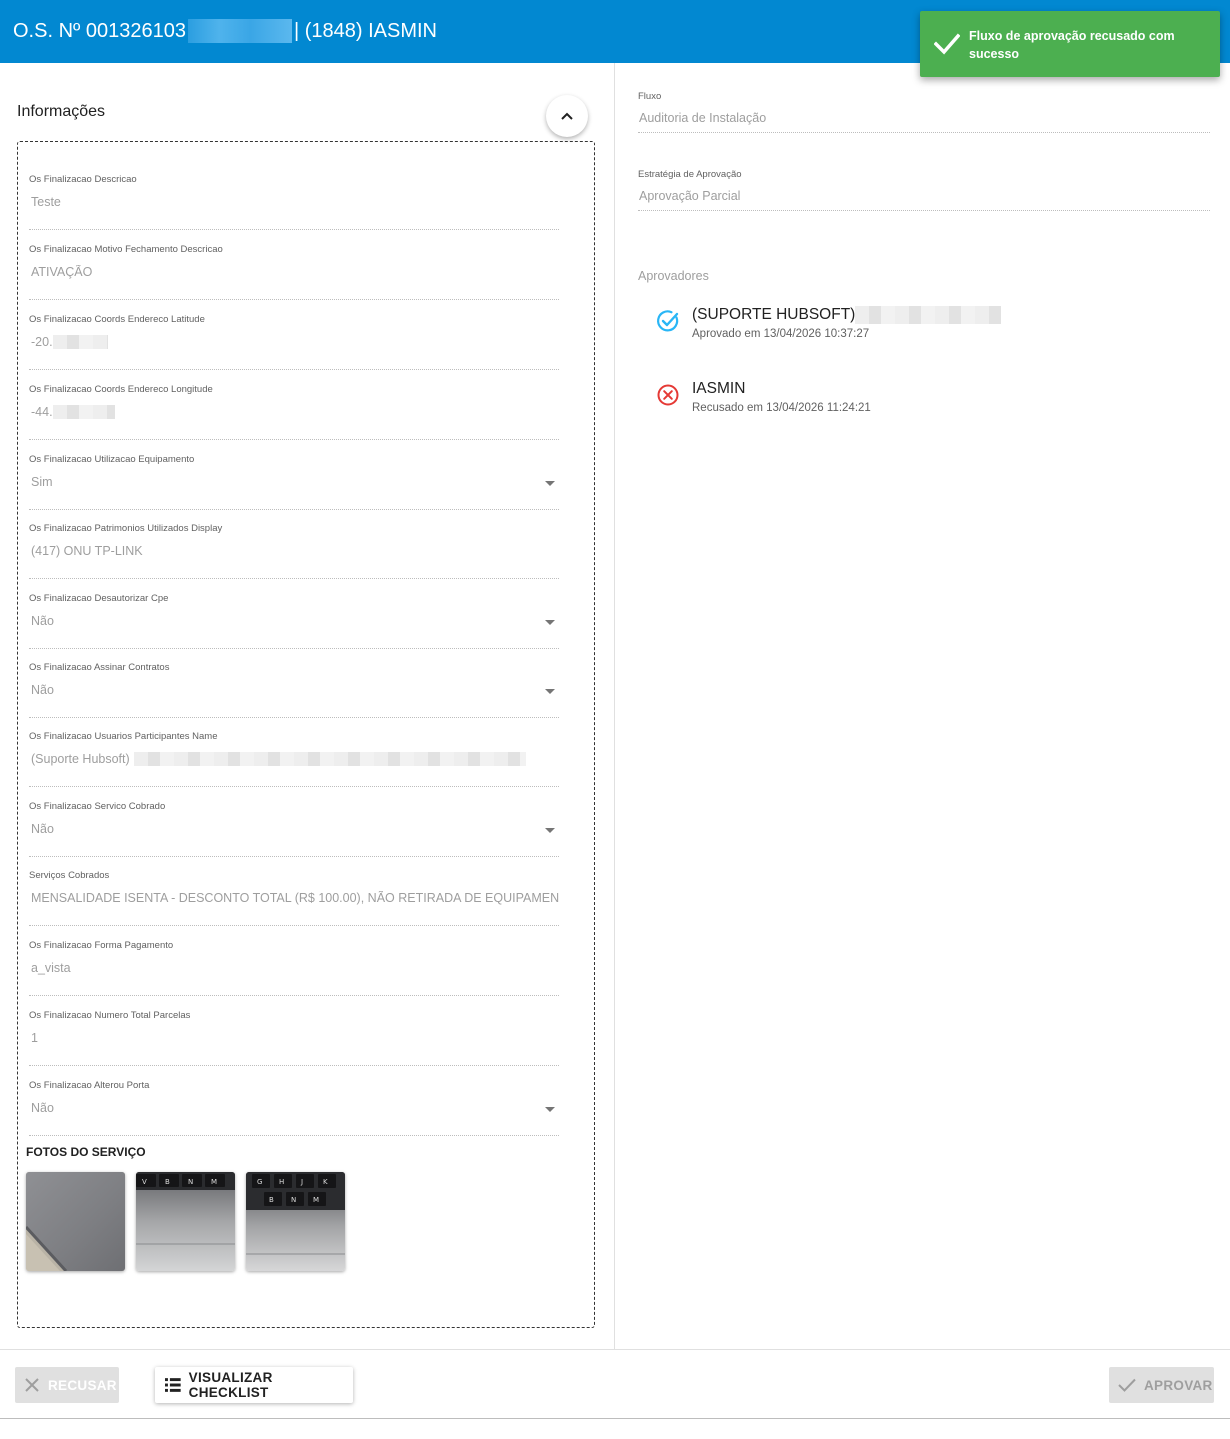 The height and width of the screenshot is (1439, 1230). Describe the element at coordinates (294, 1038) in the screenshot. I see `field-numero-parcelas: Os Finalizacao Numero Total Parcelas 1` at that location.